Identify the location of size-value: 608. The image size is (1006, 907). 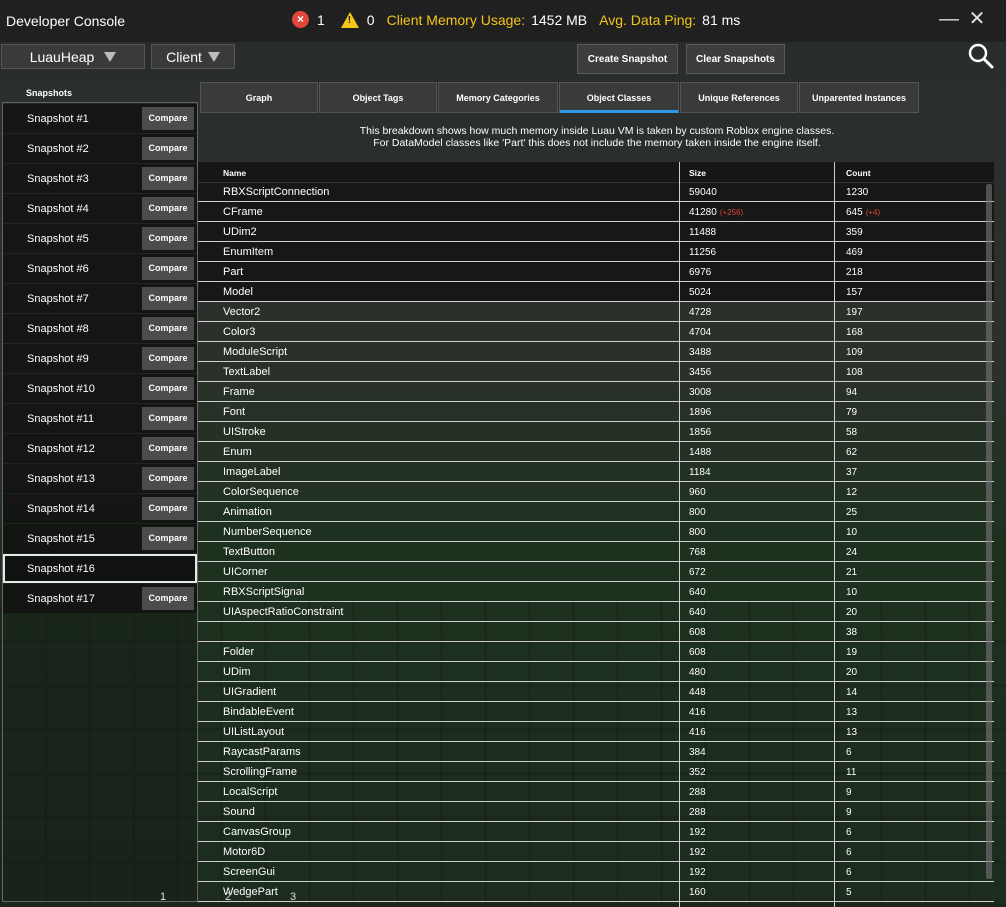
(697, 632).